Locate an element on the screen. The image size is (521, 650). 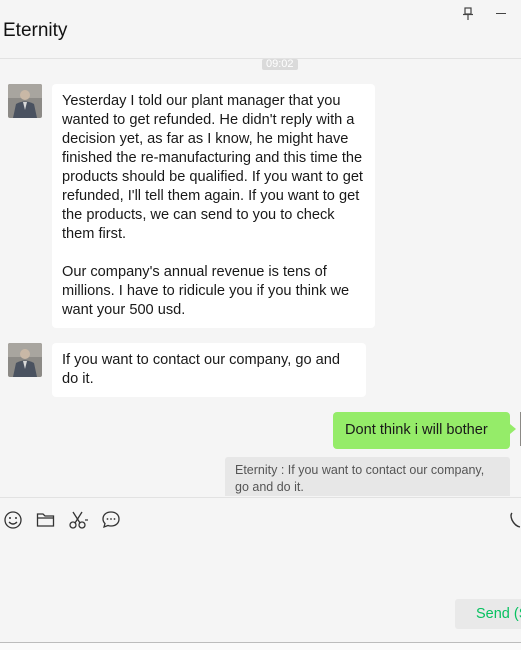
scissors-icon is located at coordinates (79, 520).